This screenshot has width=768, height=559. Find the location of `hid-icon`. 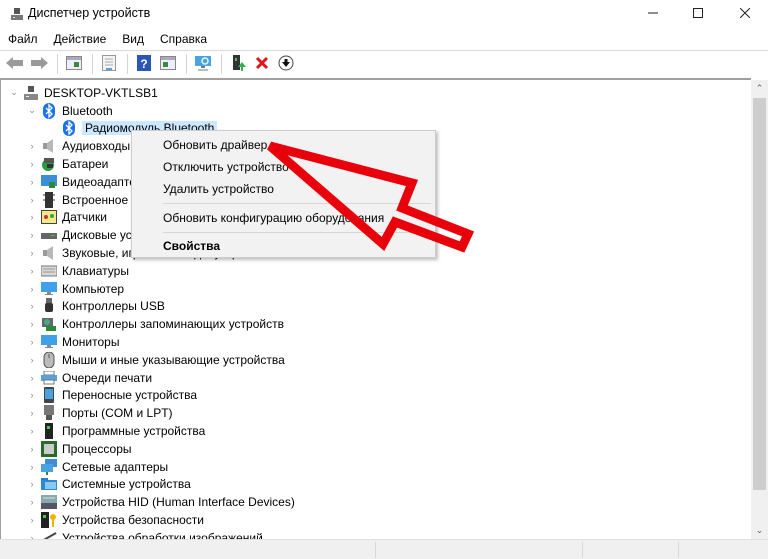

hid-icon is located at coordinates (49, 502).